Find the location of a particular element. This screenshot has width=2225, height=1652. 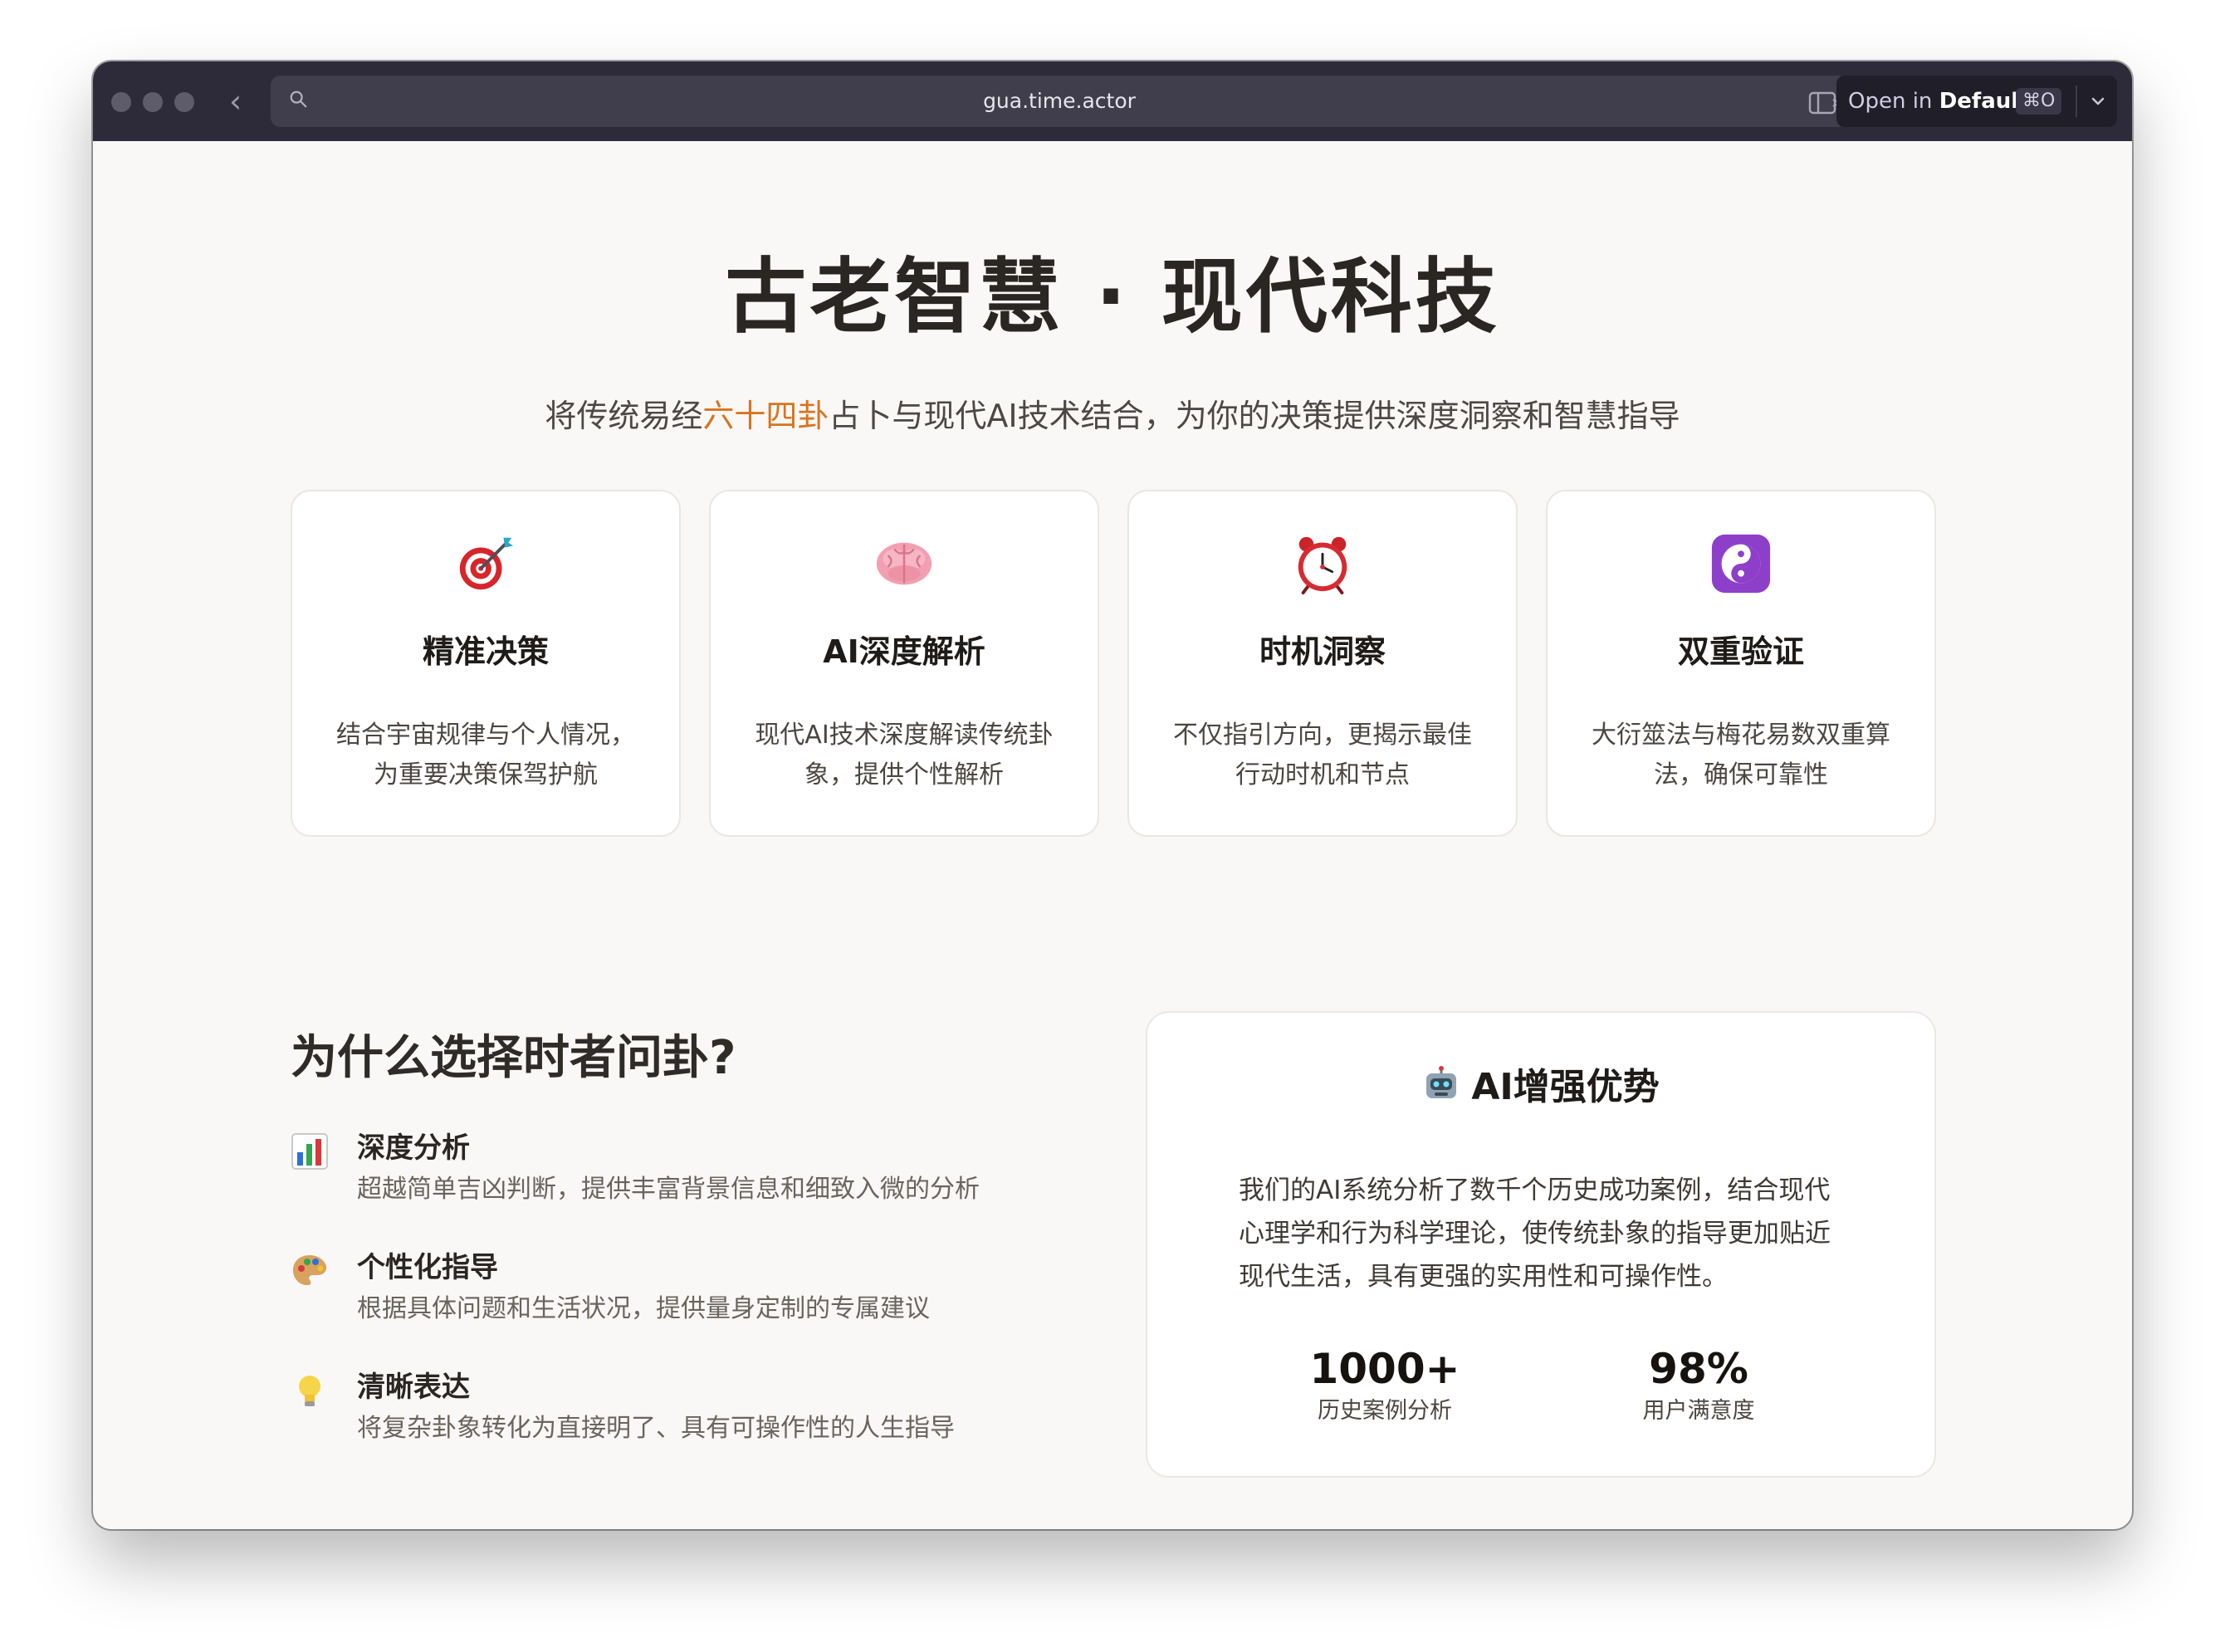

benefit-description: 超越简单吉凶判断，提供丰富背景信息和细致入微的分析 is located at coordinates (668, 1189).